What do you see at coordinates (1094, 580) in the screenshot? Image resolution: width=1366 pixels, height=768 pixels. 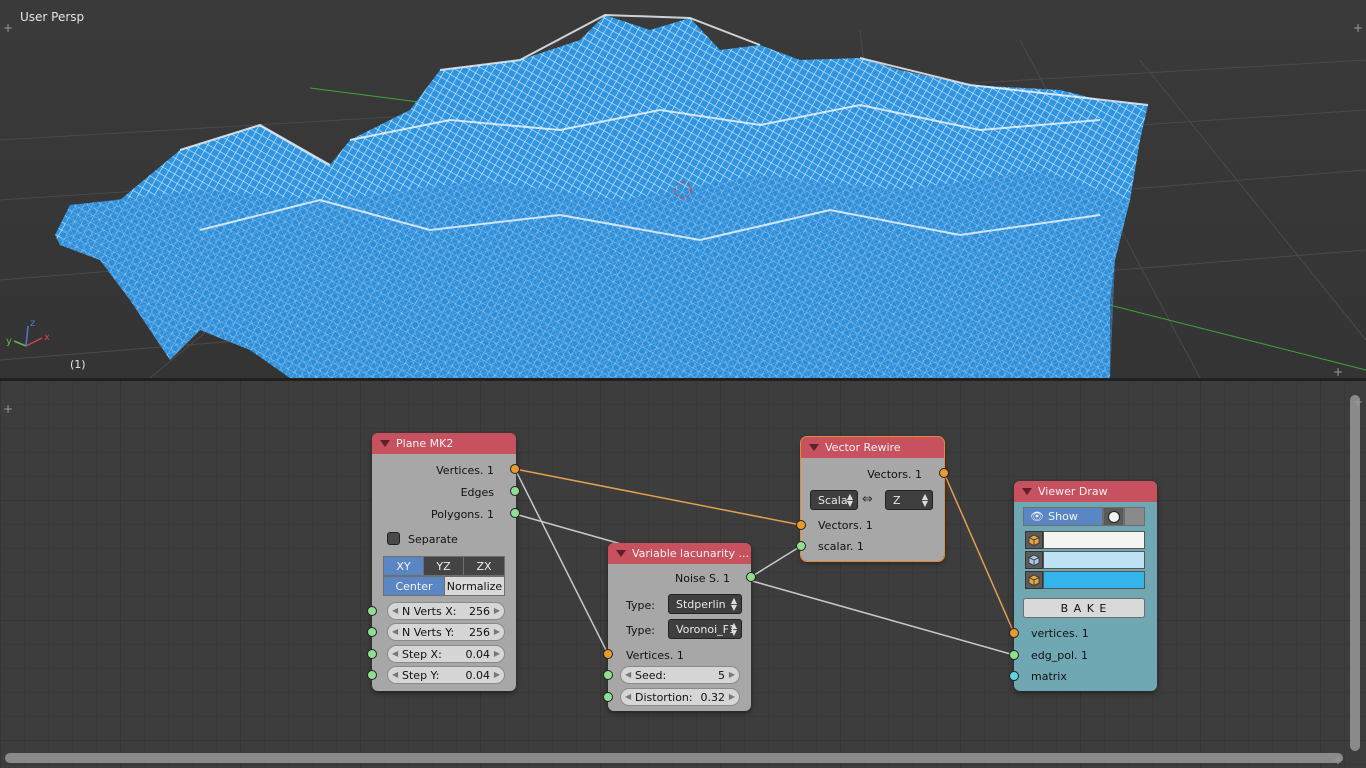 I see `face-color-swatch` at bounding box center [1094, 580].